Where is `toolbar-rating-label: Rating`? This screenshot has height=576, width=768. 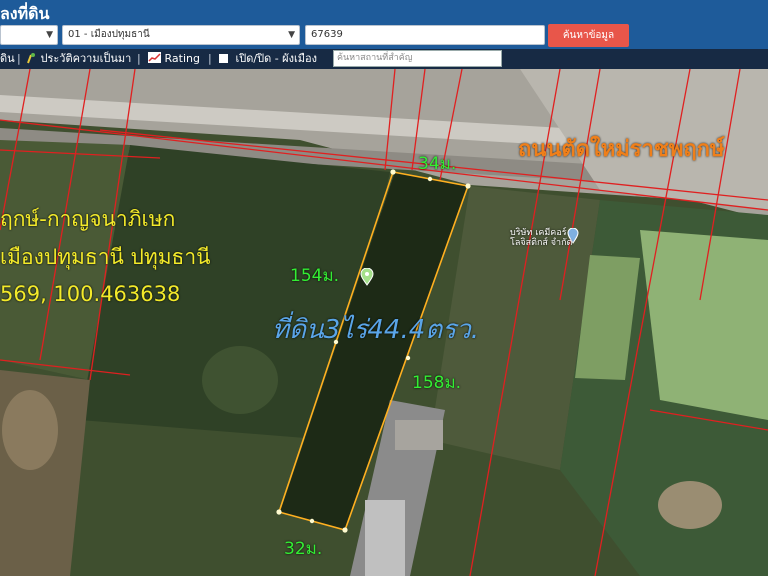 toolbar-rating-label: Rating is located at coordinates (182, 58).